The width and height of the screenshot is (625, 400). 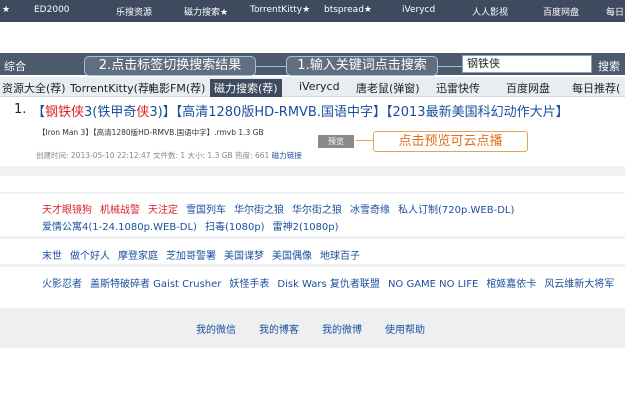 I want to click on hot-tag: 机械战警, so click(x=120, y=210).